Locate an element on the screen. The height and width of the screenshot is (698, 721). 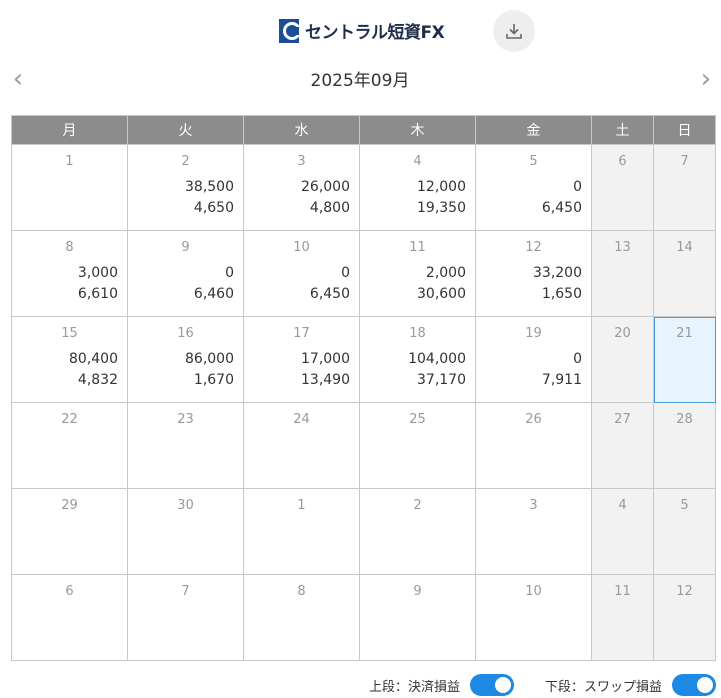
day-number: 9 is located at coordinates (417, 591).